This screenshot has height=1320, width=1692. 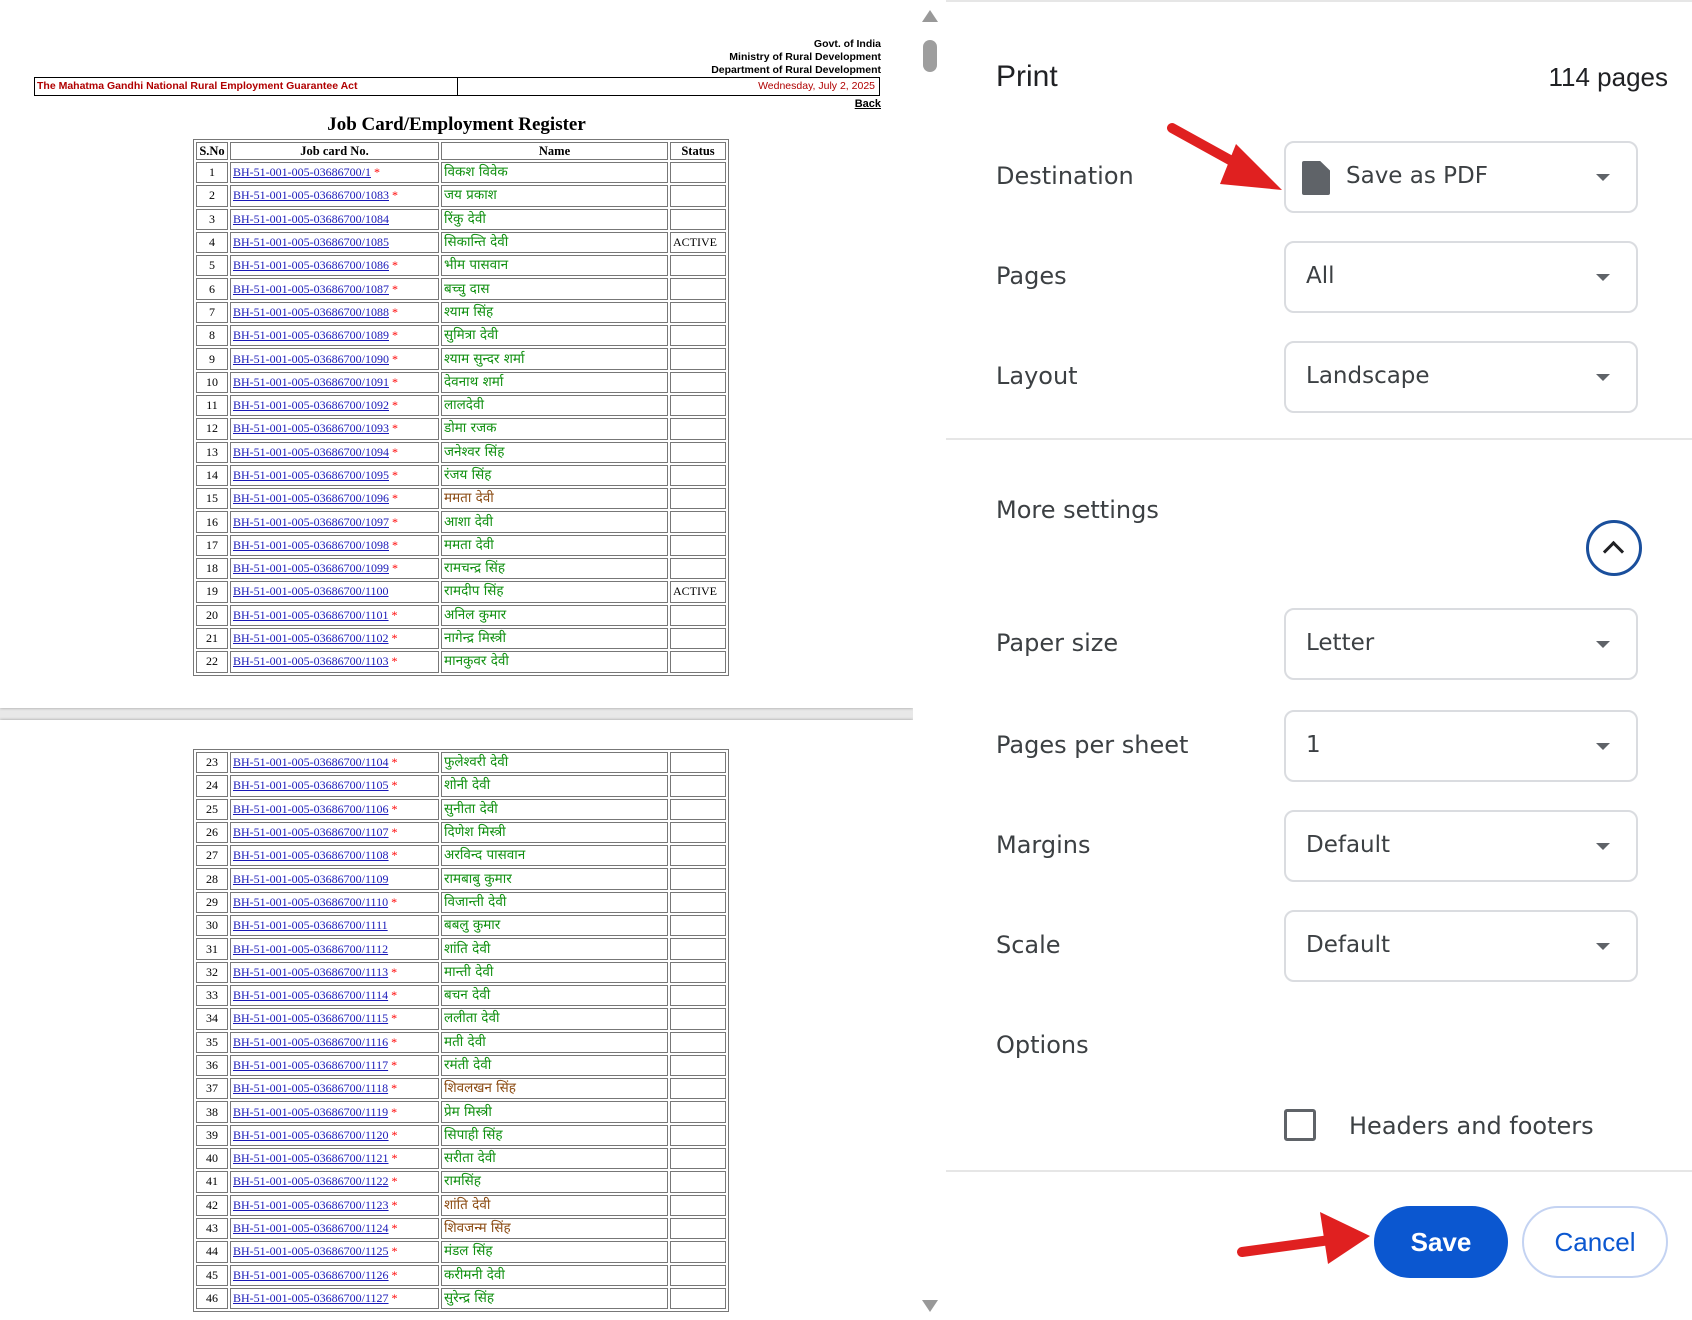 What do you see at coordinates (310, 1112) in the screenshot?
I see `job-card-link: BH-51-001-005-03686700/1119` at bounding box center [310, 1112].